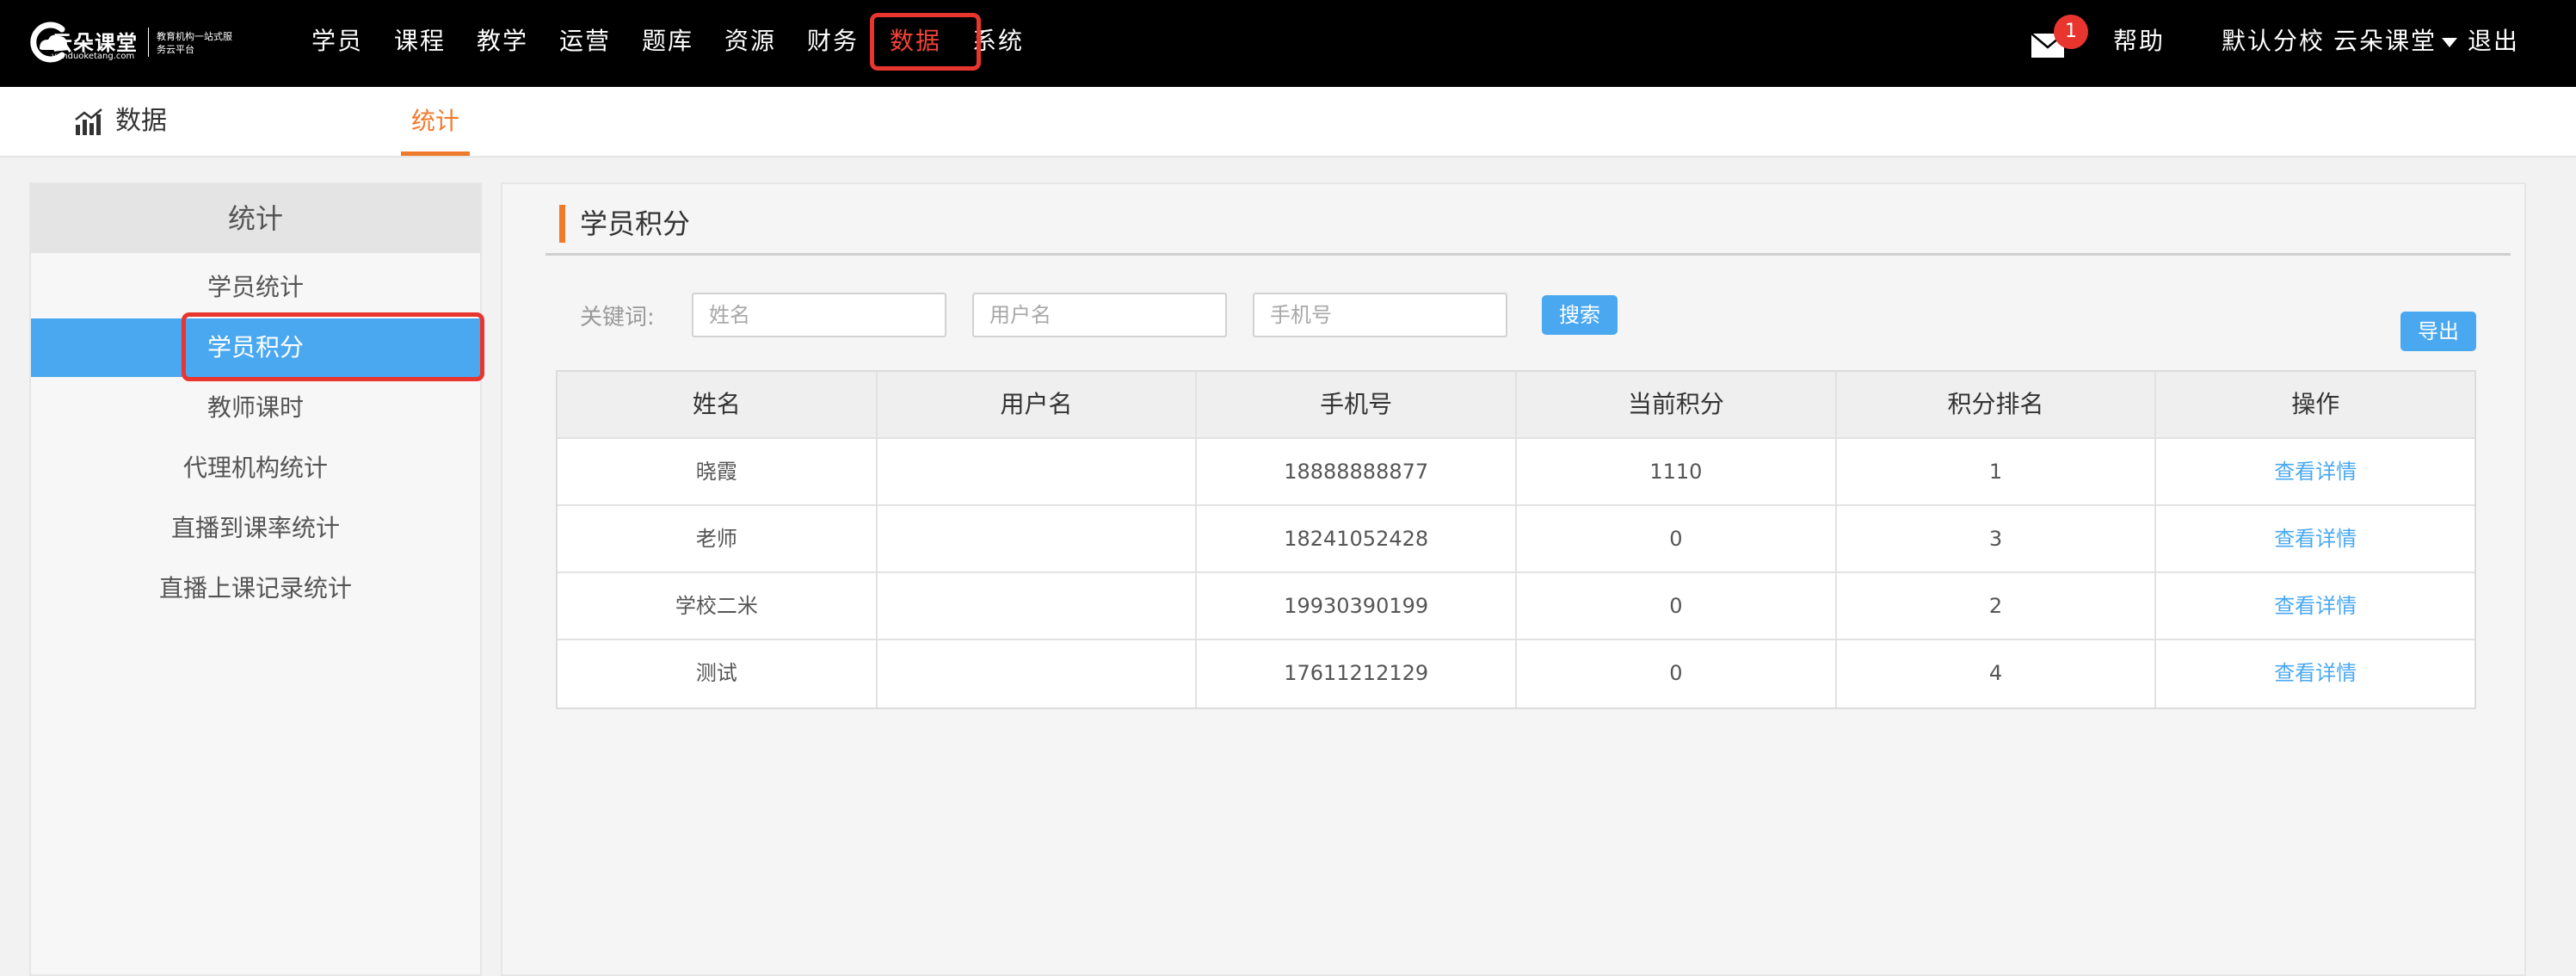 The height and width of the screenshot is (976, 2576). What do you see at coordinates (141, 121) in the screenshot?
I see `section-title: 数据` at bounding box center [141, 121].